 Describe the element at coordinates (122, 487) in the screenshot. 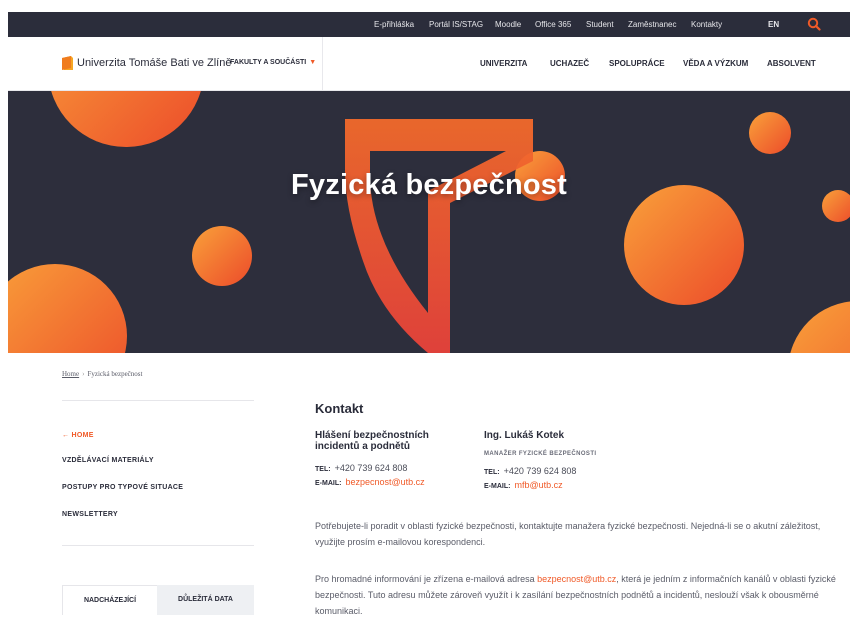

I see `sidebar-item-postupy: POSTUPY PRO TYPOVÉ SITUACE` at that location.